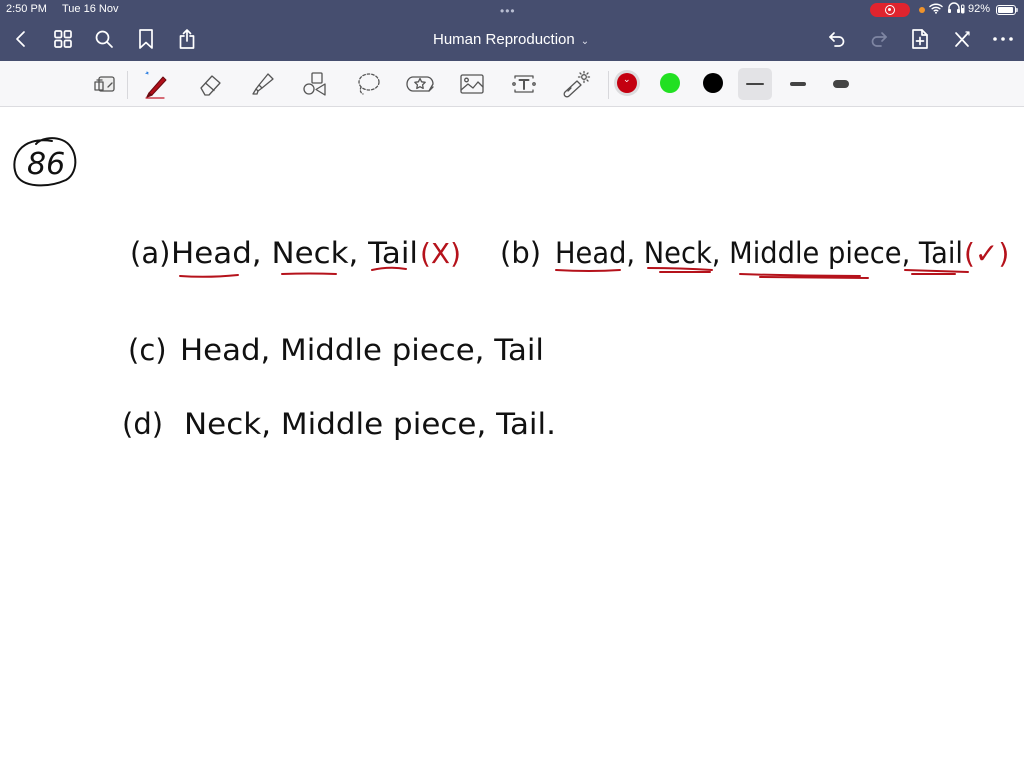 The width and height of the screenshot is (1024, 768). I want to click on image-tool, so click(472, 84).